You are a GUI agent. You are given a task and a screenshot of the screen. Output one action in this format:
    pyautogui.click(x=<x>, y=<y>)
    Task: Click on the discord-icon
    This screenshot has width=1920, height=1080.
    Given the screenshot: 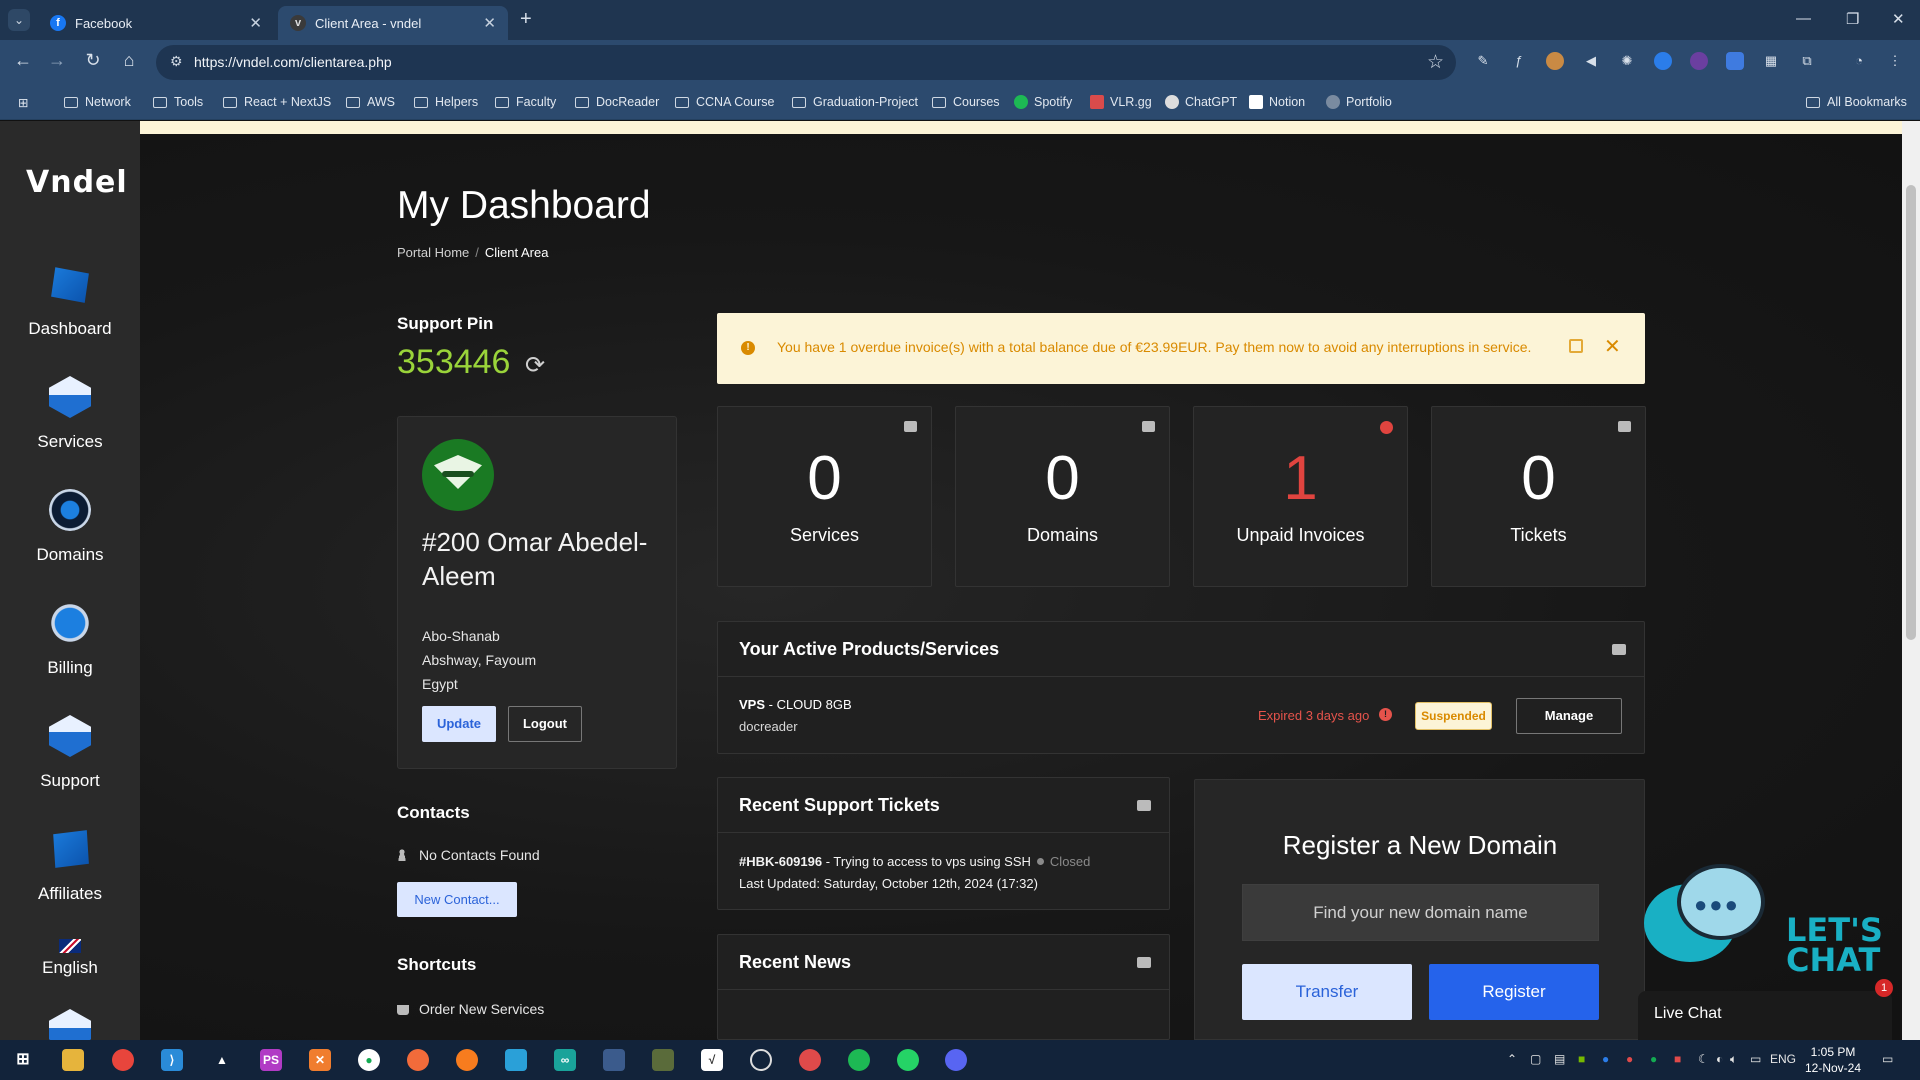 What is the action you would take?
    pyautogui.click(x=956, y=1060)
    